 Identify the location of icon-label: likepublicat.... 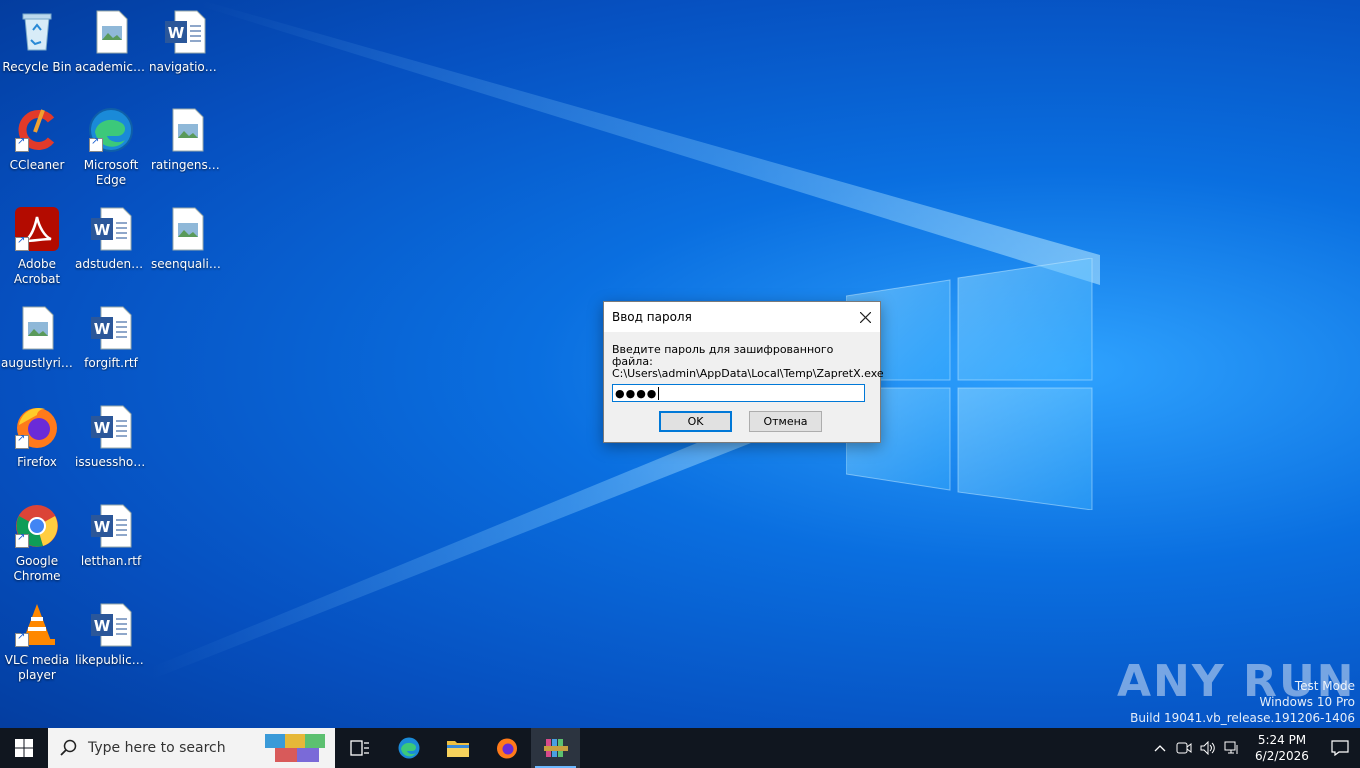
(111, 660).